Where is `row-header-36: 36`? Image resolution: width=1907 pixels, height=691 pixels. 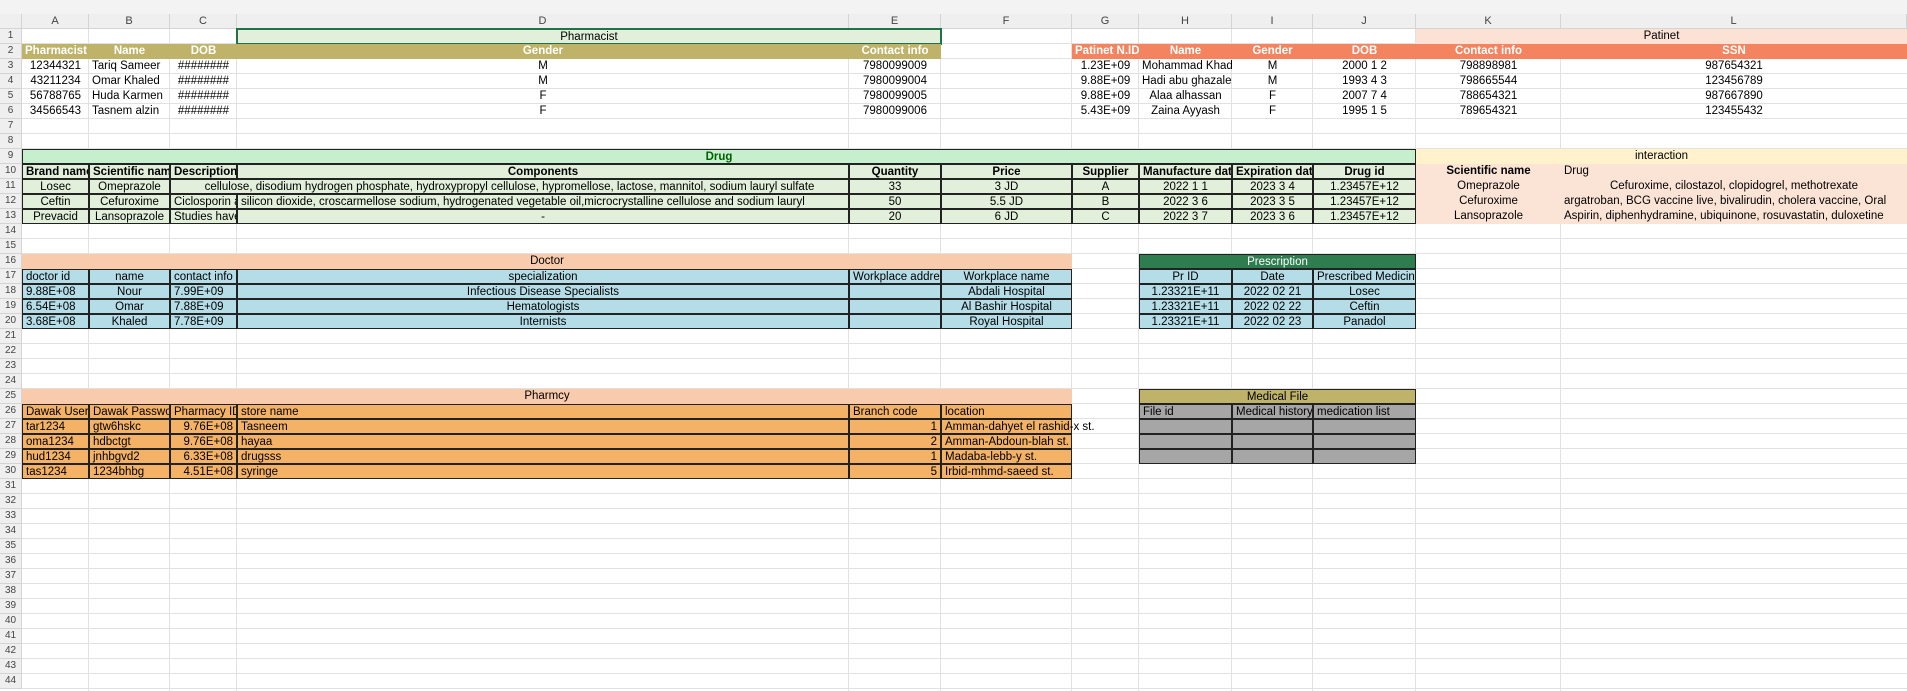 row-header-36: 36 is located at coordinates (11, 561).